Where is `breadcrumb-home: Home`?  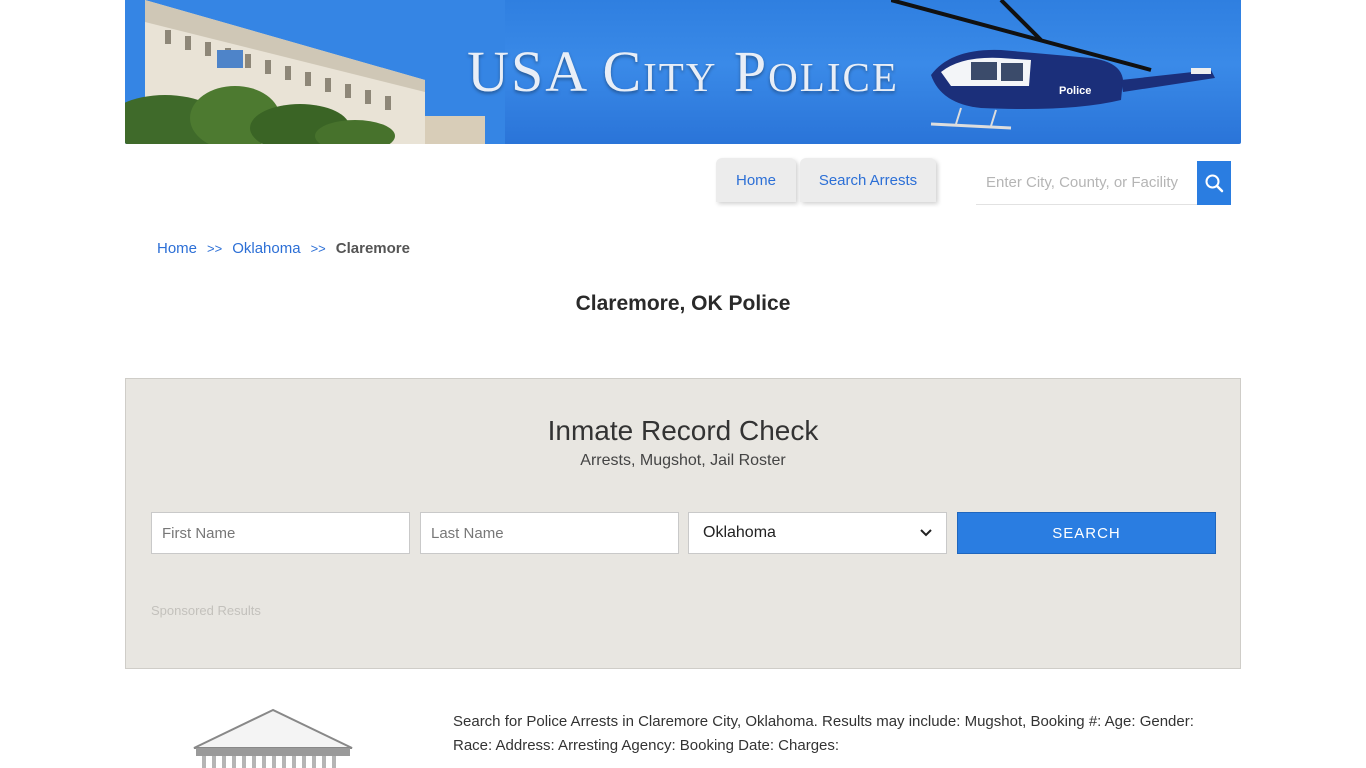
breadcrumb-home: Home is located at coordinates (177, 249).